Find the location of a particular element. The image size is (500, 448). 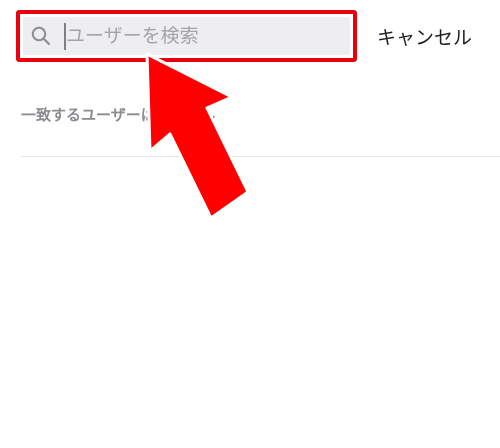

divider is located at coordinates (260, 156).